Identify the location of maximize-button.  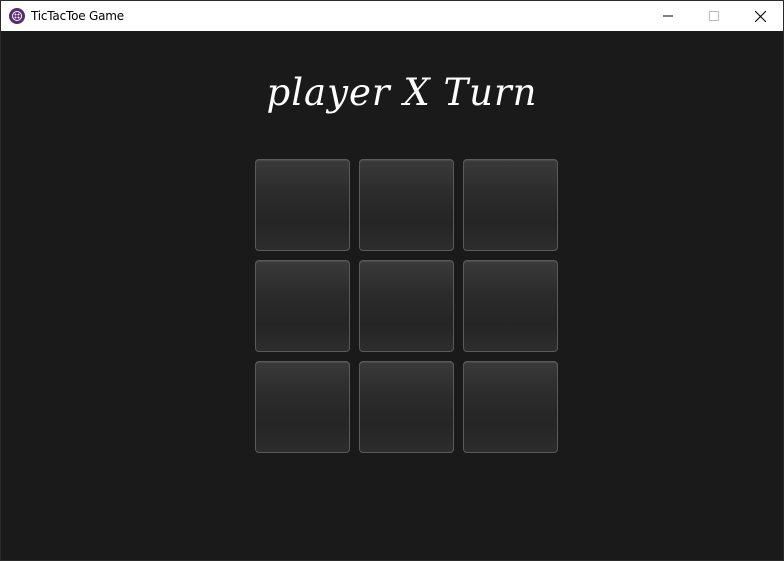
(714, 16).